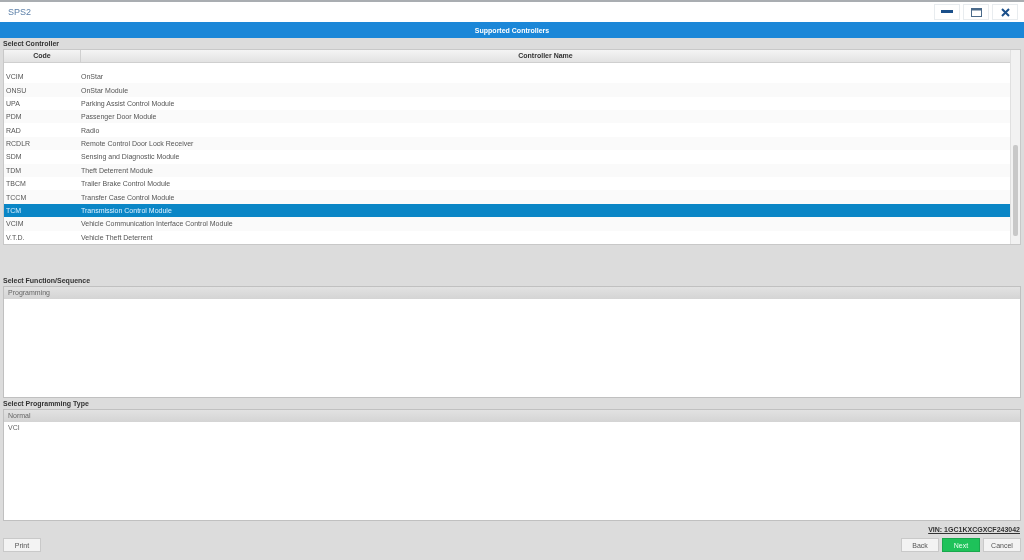  I want to click on maximize-button, so click(976, 12).